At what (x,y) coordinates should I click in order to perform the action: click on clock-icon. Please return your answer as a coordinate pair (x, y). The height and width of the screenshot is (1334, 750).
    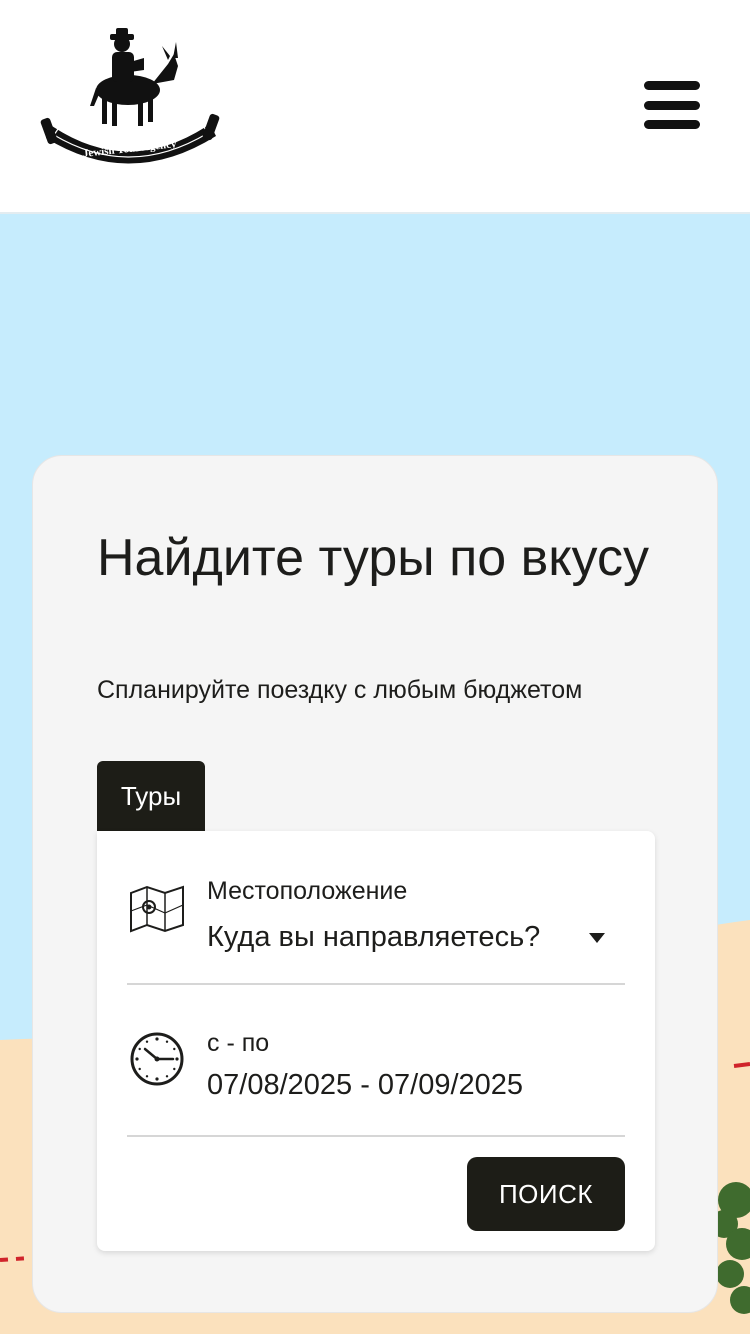
    Looking at the image, I should click on (157, 1059).